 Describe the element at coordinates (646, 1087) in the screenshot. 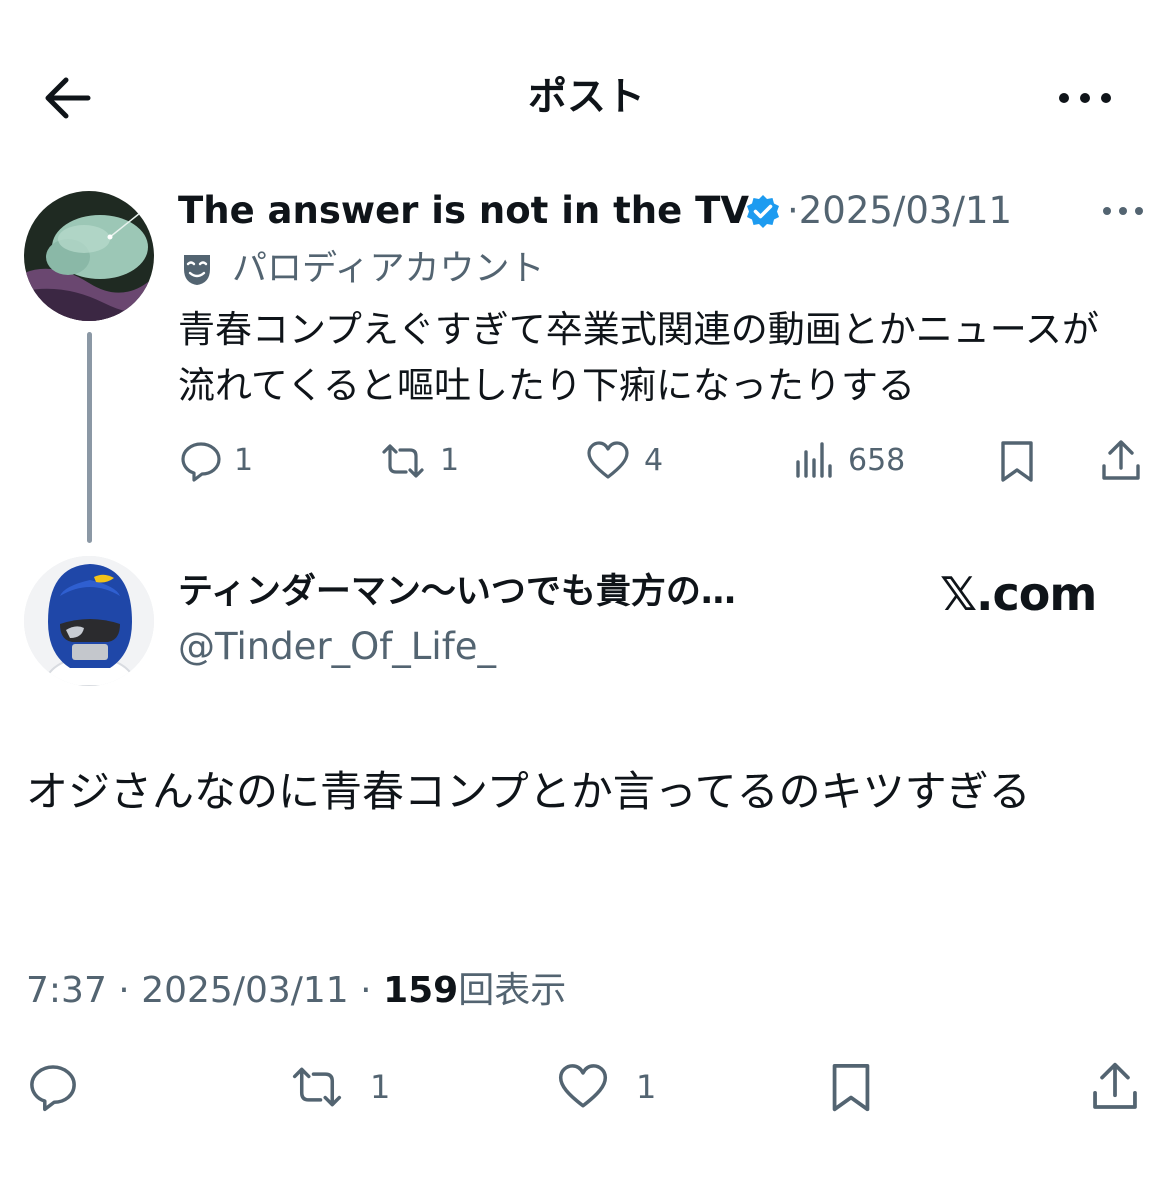

I see `like-count: 1` at that location.